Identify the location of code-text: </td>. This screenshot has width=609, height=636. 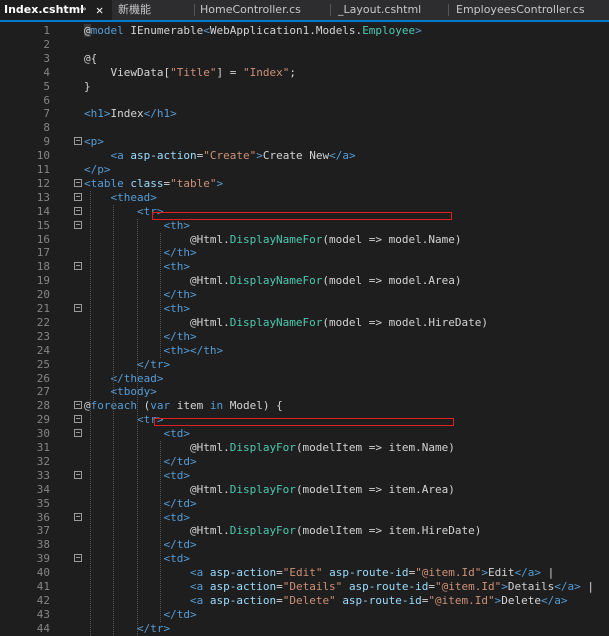
(140, 462).